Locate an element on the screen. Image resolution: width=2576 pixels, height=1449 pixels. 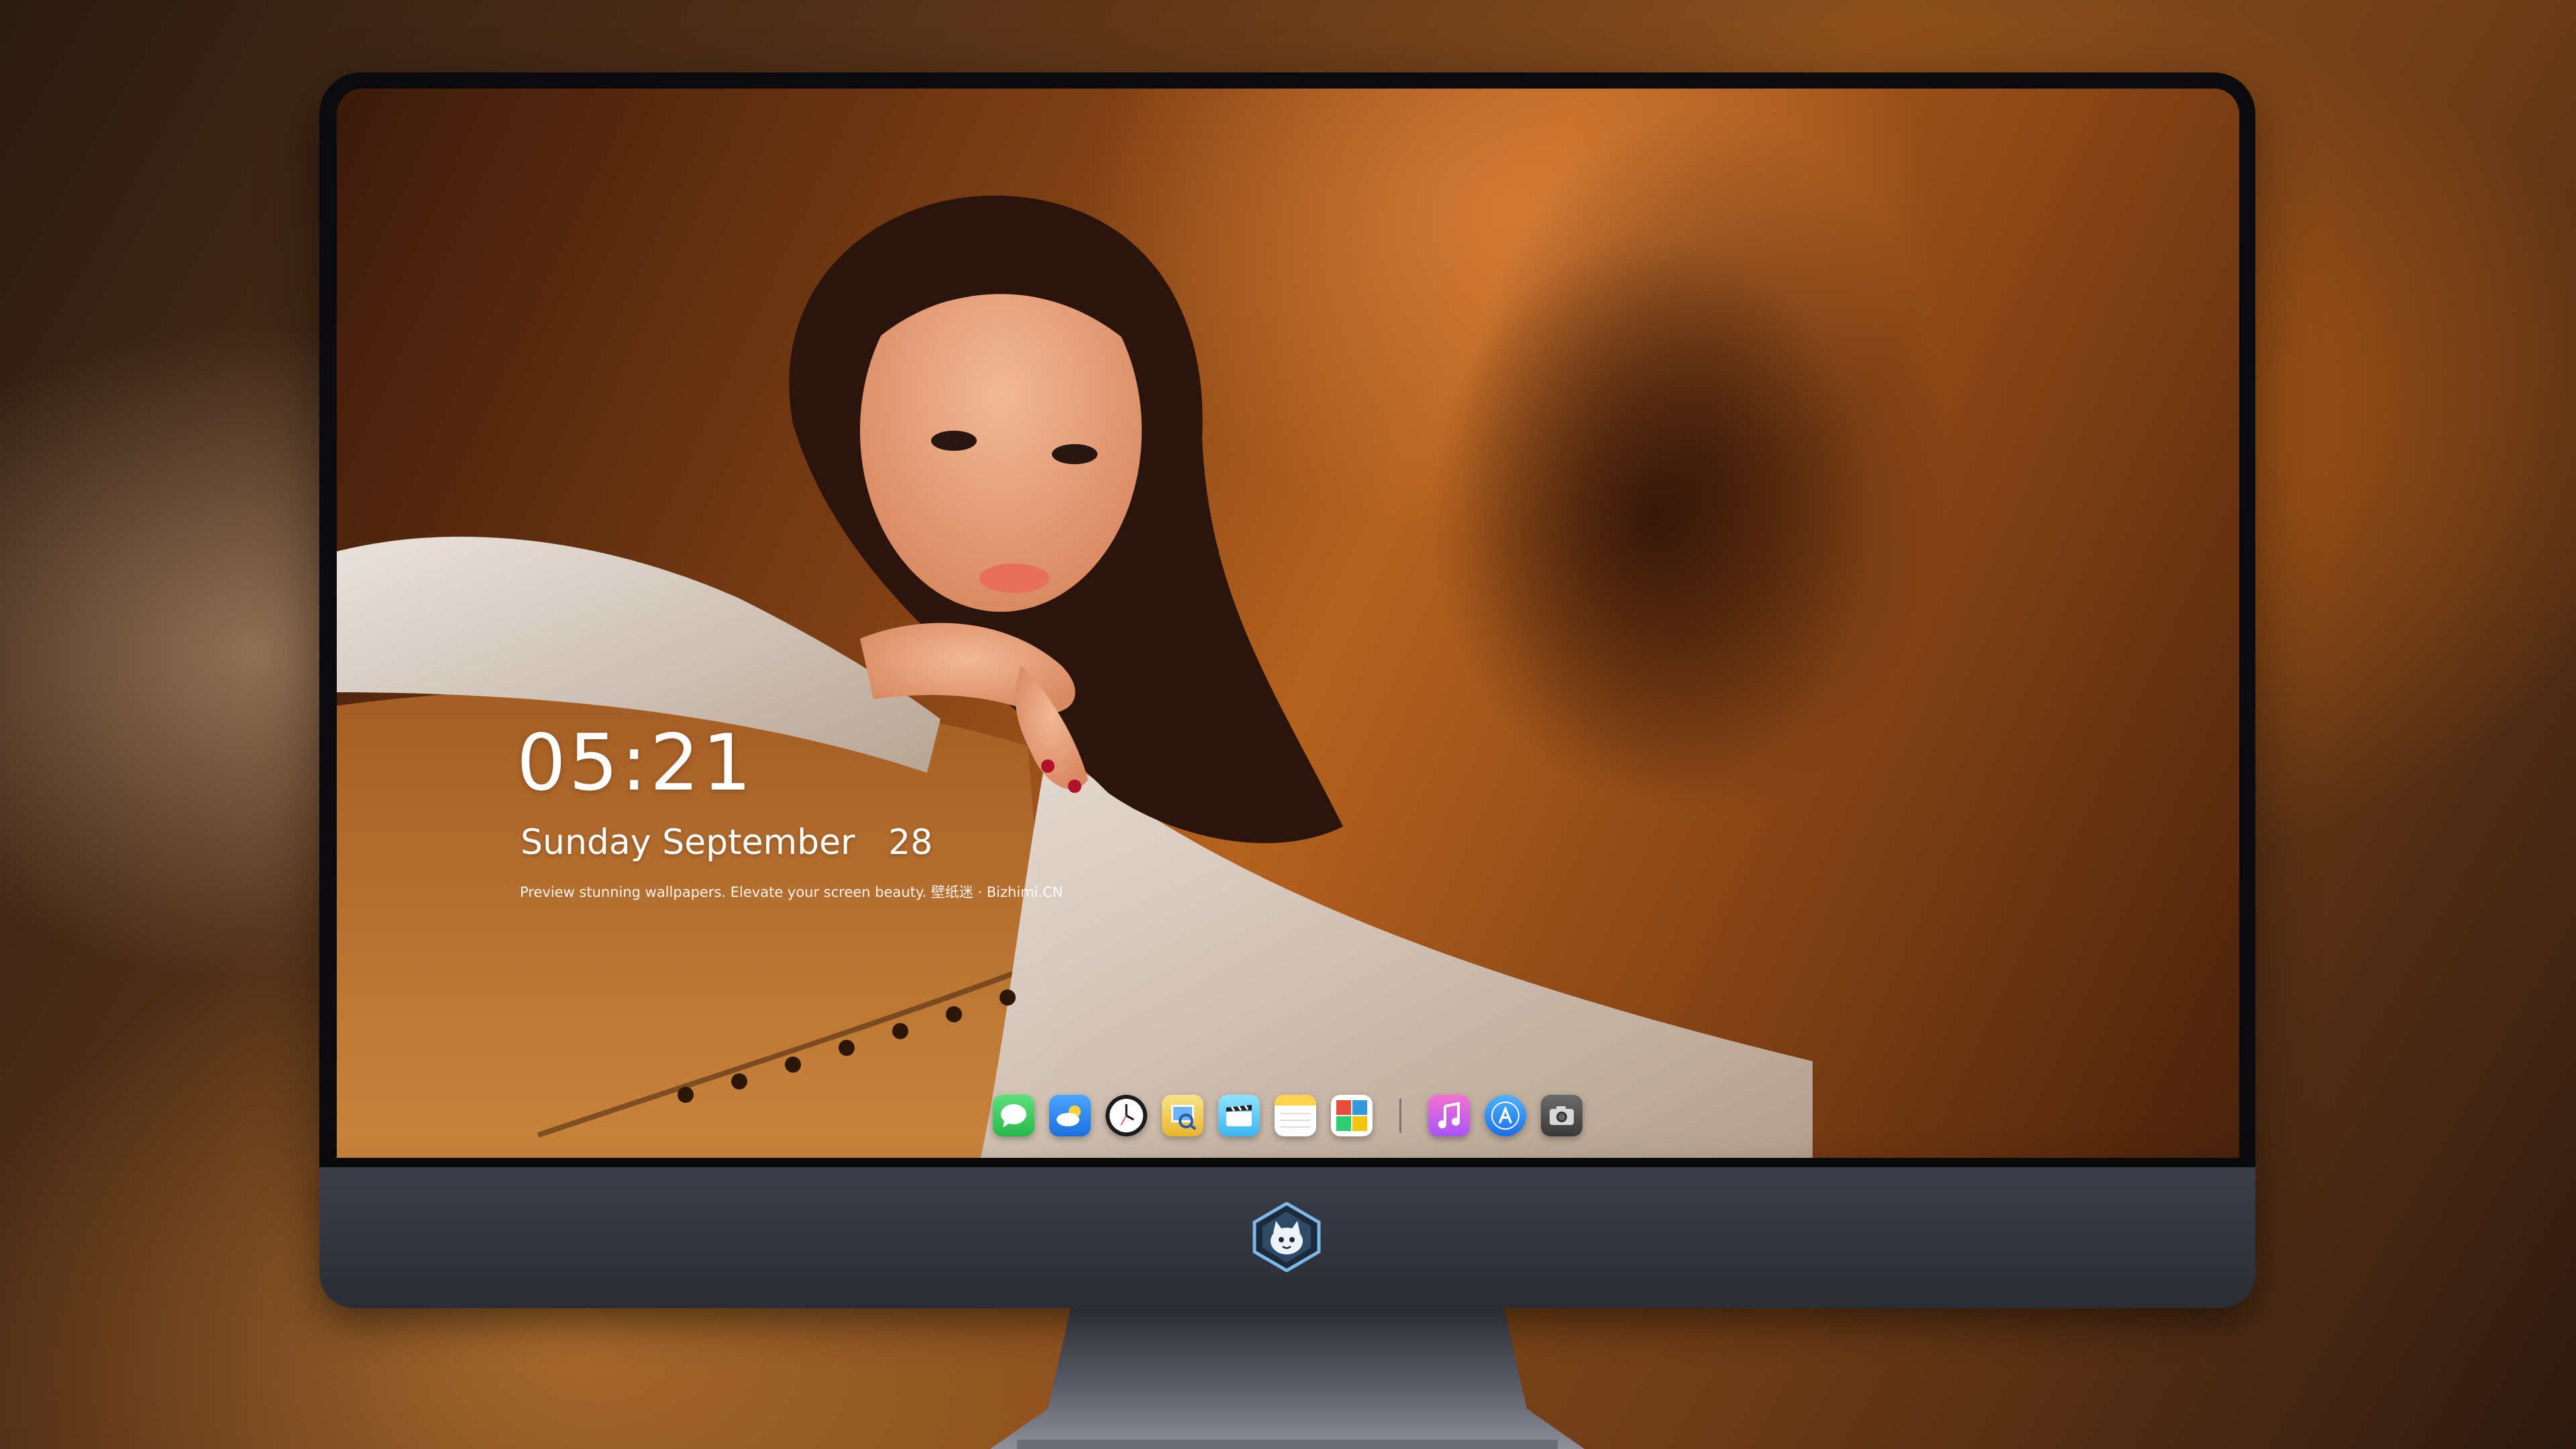
itunes-icon is located at coordinates (1449, 1115).